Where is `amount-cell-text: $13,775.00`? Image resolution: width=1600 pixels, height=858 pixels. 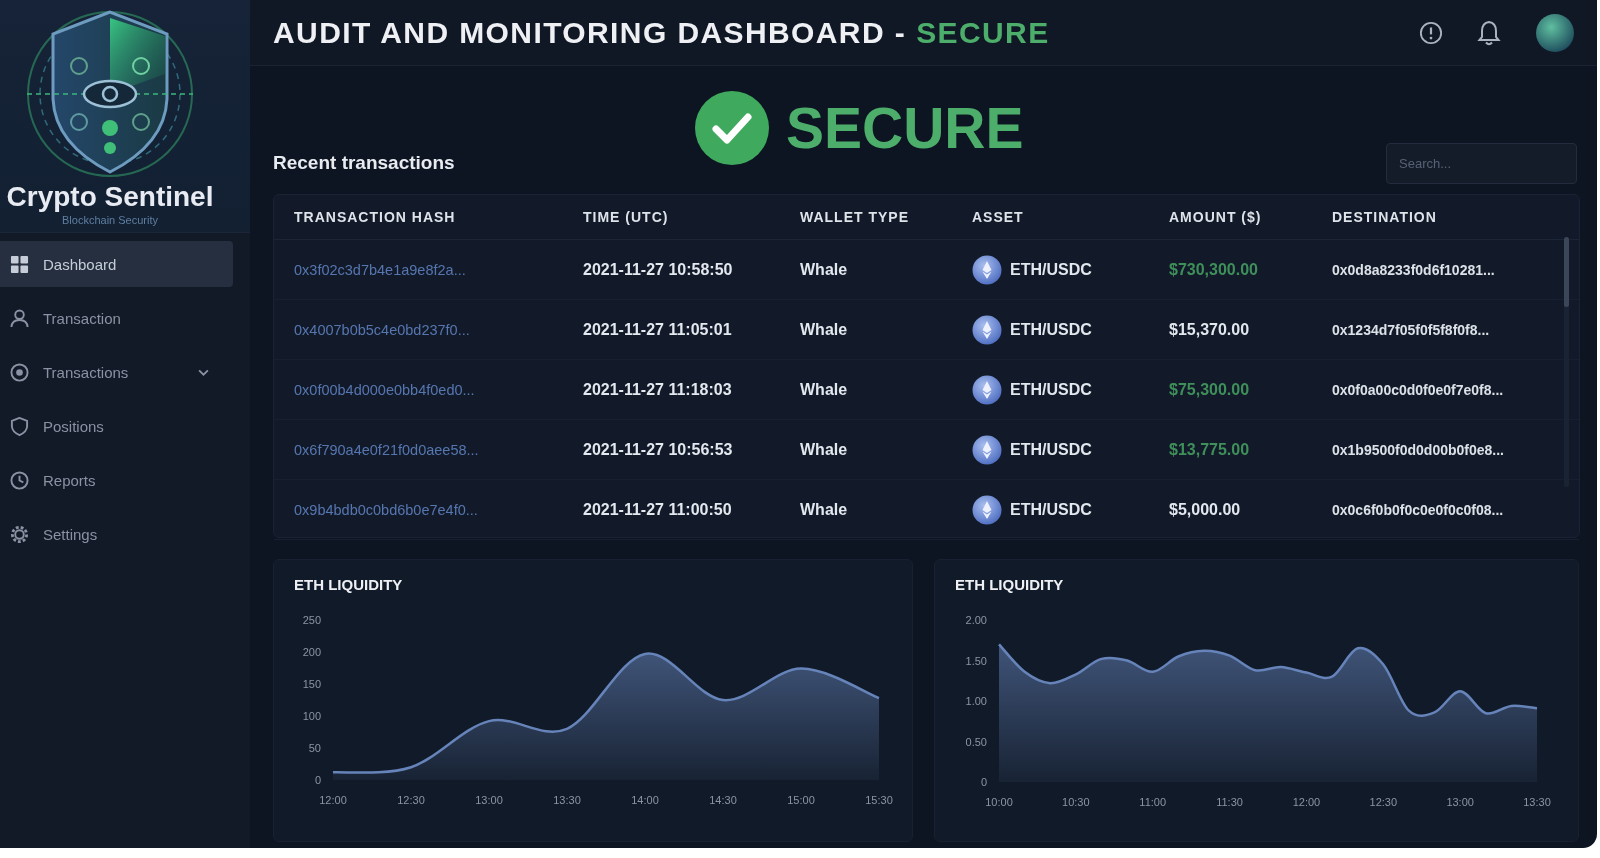 amount-cell-text: $13,775.00 is located at coordinates (1210, 449).